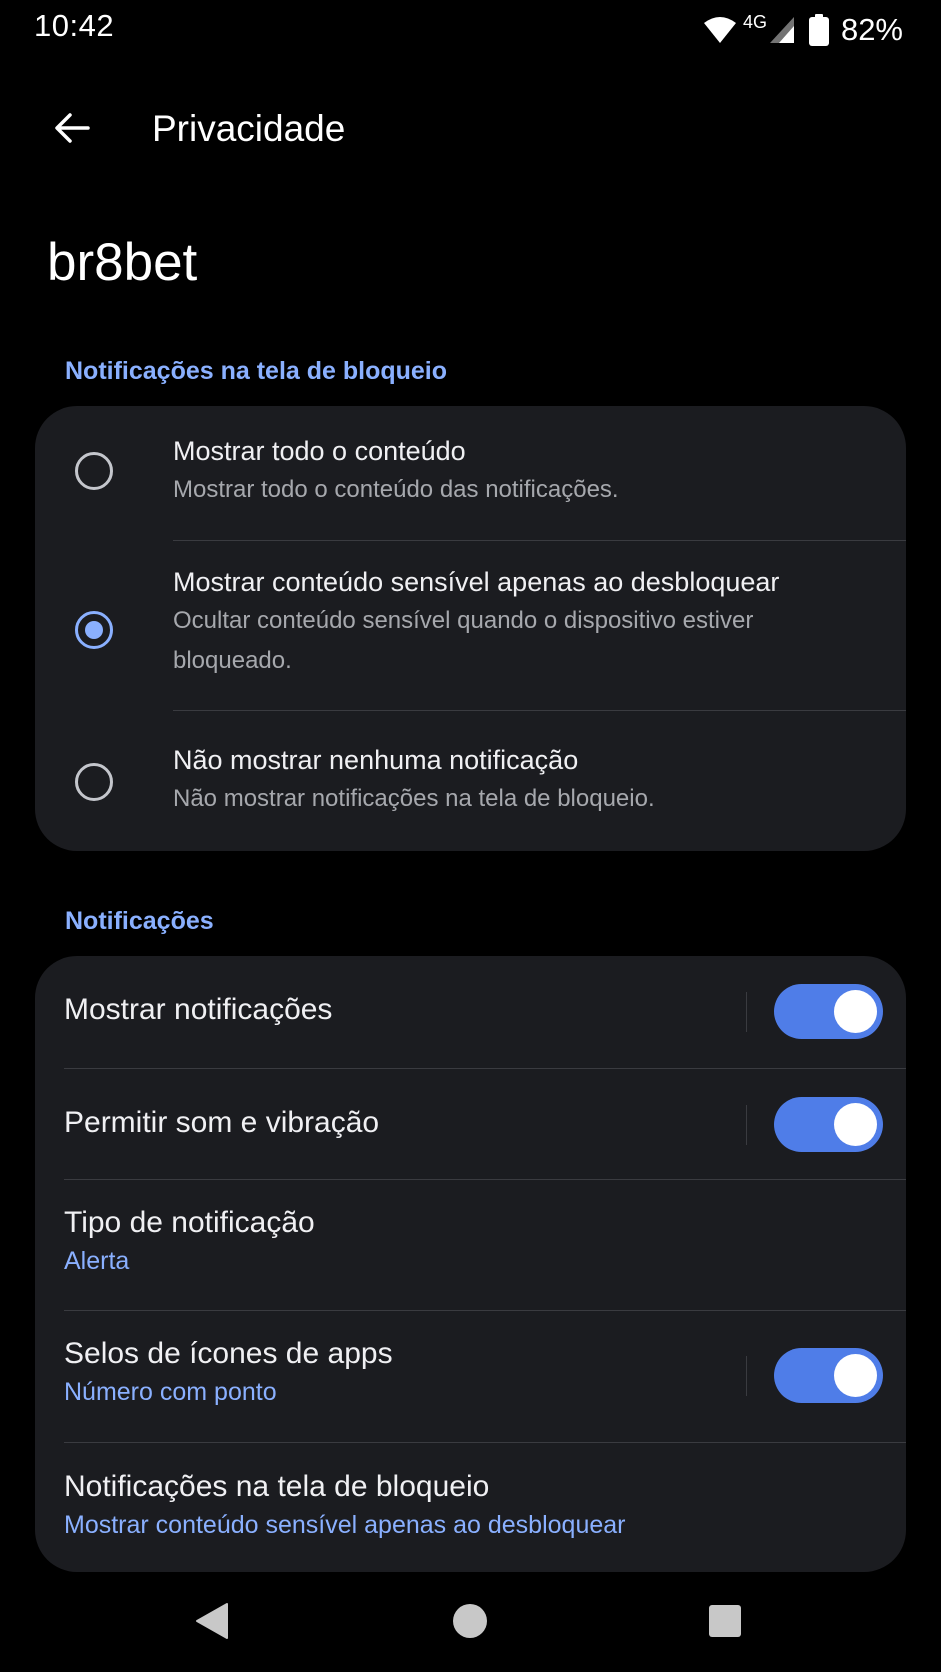 This screenshot has height=1672, width=941. I want to click on battery-icon, so click(818, 30).